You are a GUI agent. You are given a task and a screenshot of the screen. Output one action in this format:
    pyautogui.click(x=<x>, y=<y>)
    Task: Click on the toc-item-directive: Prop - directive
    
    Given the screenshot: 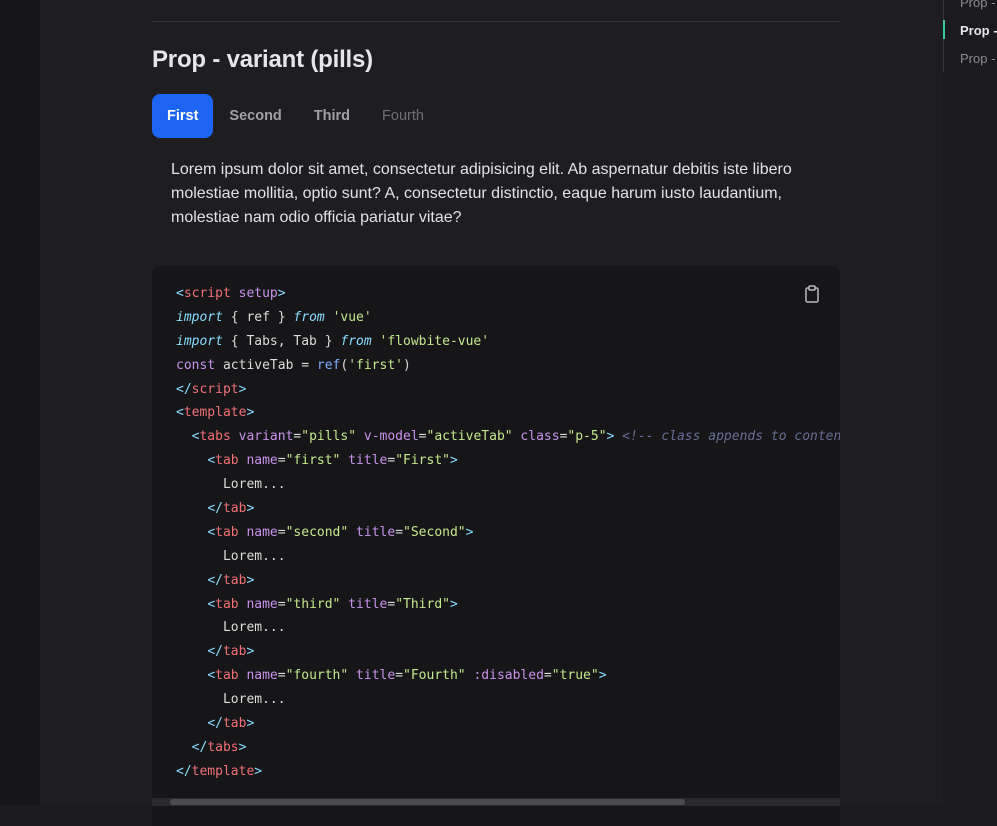 What is the action you would take?
    pyautogui.click(x=978, y=58)
    